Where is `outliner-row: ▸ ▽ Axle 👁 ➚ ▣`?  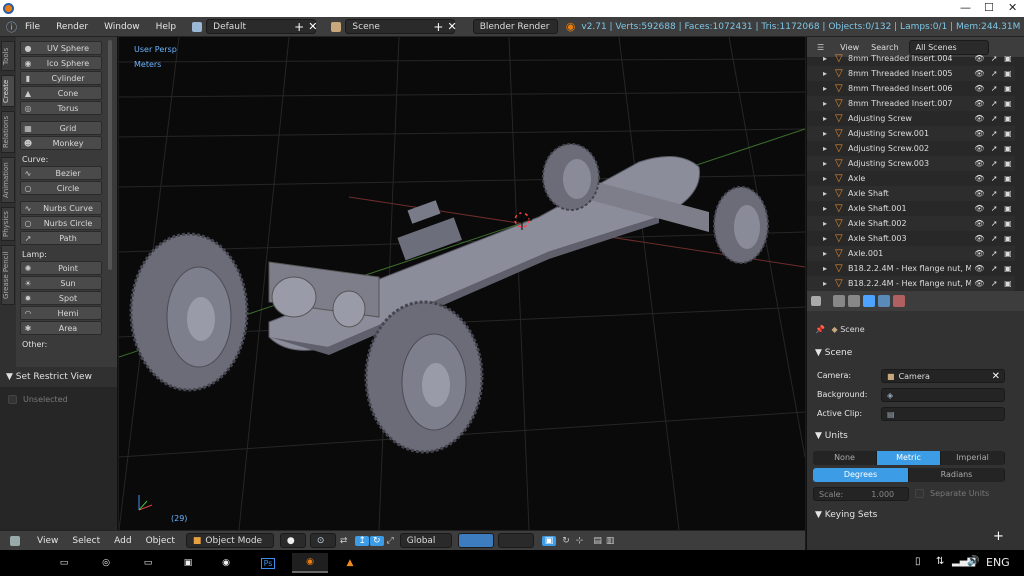
outliner-row: ▸ ▽ Axle 👁 ➚ ▣ is located at coordinates (911, 178).